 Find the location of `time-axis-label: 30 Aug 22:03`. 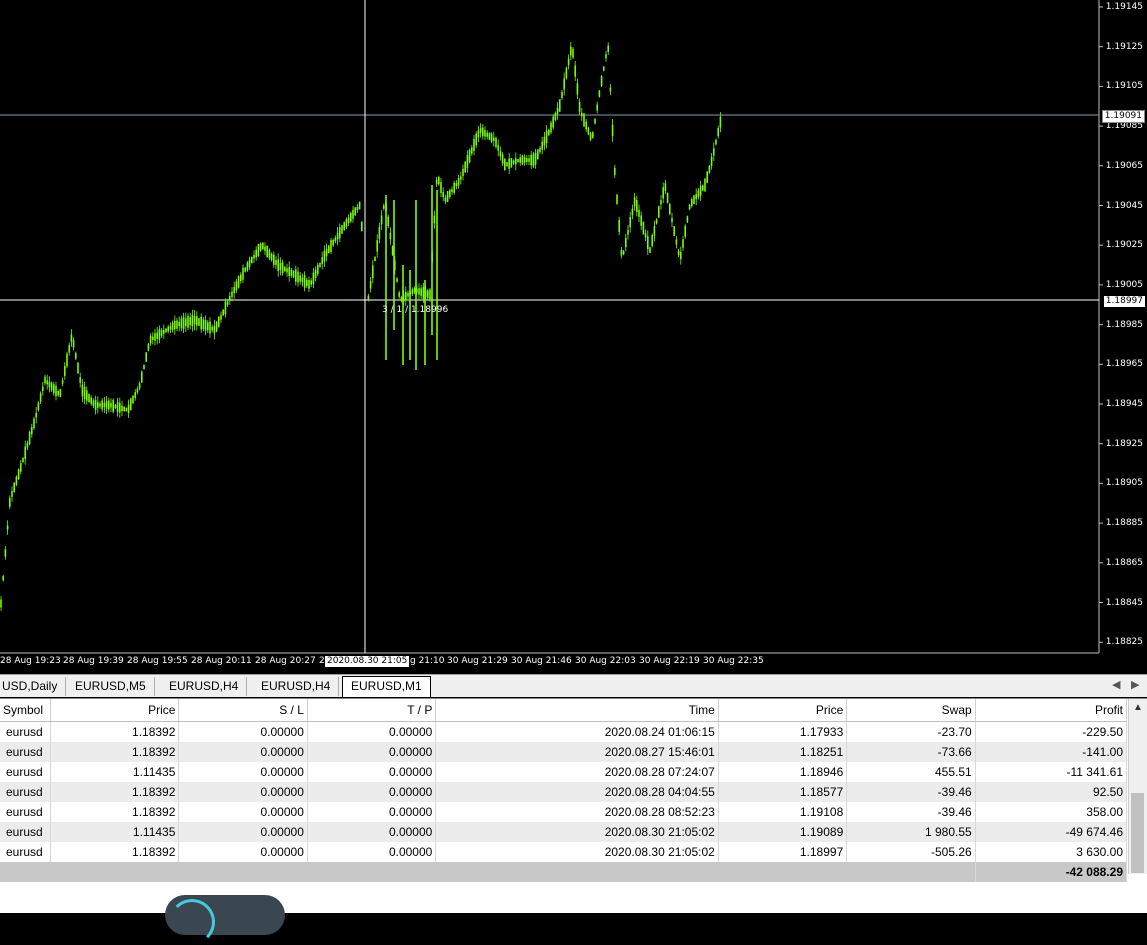

time-axis-label: 30 Aug 22:03 is located at coordinates (605, 661).